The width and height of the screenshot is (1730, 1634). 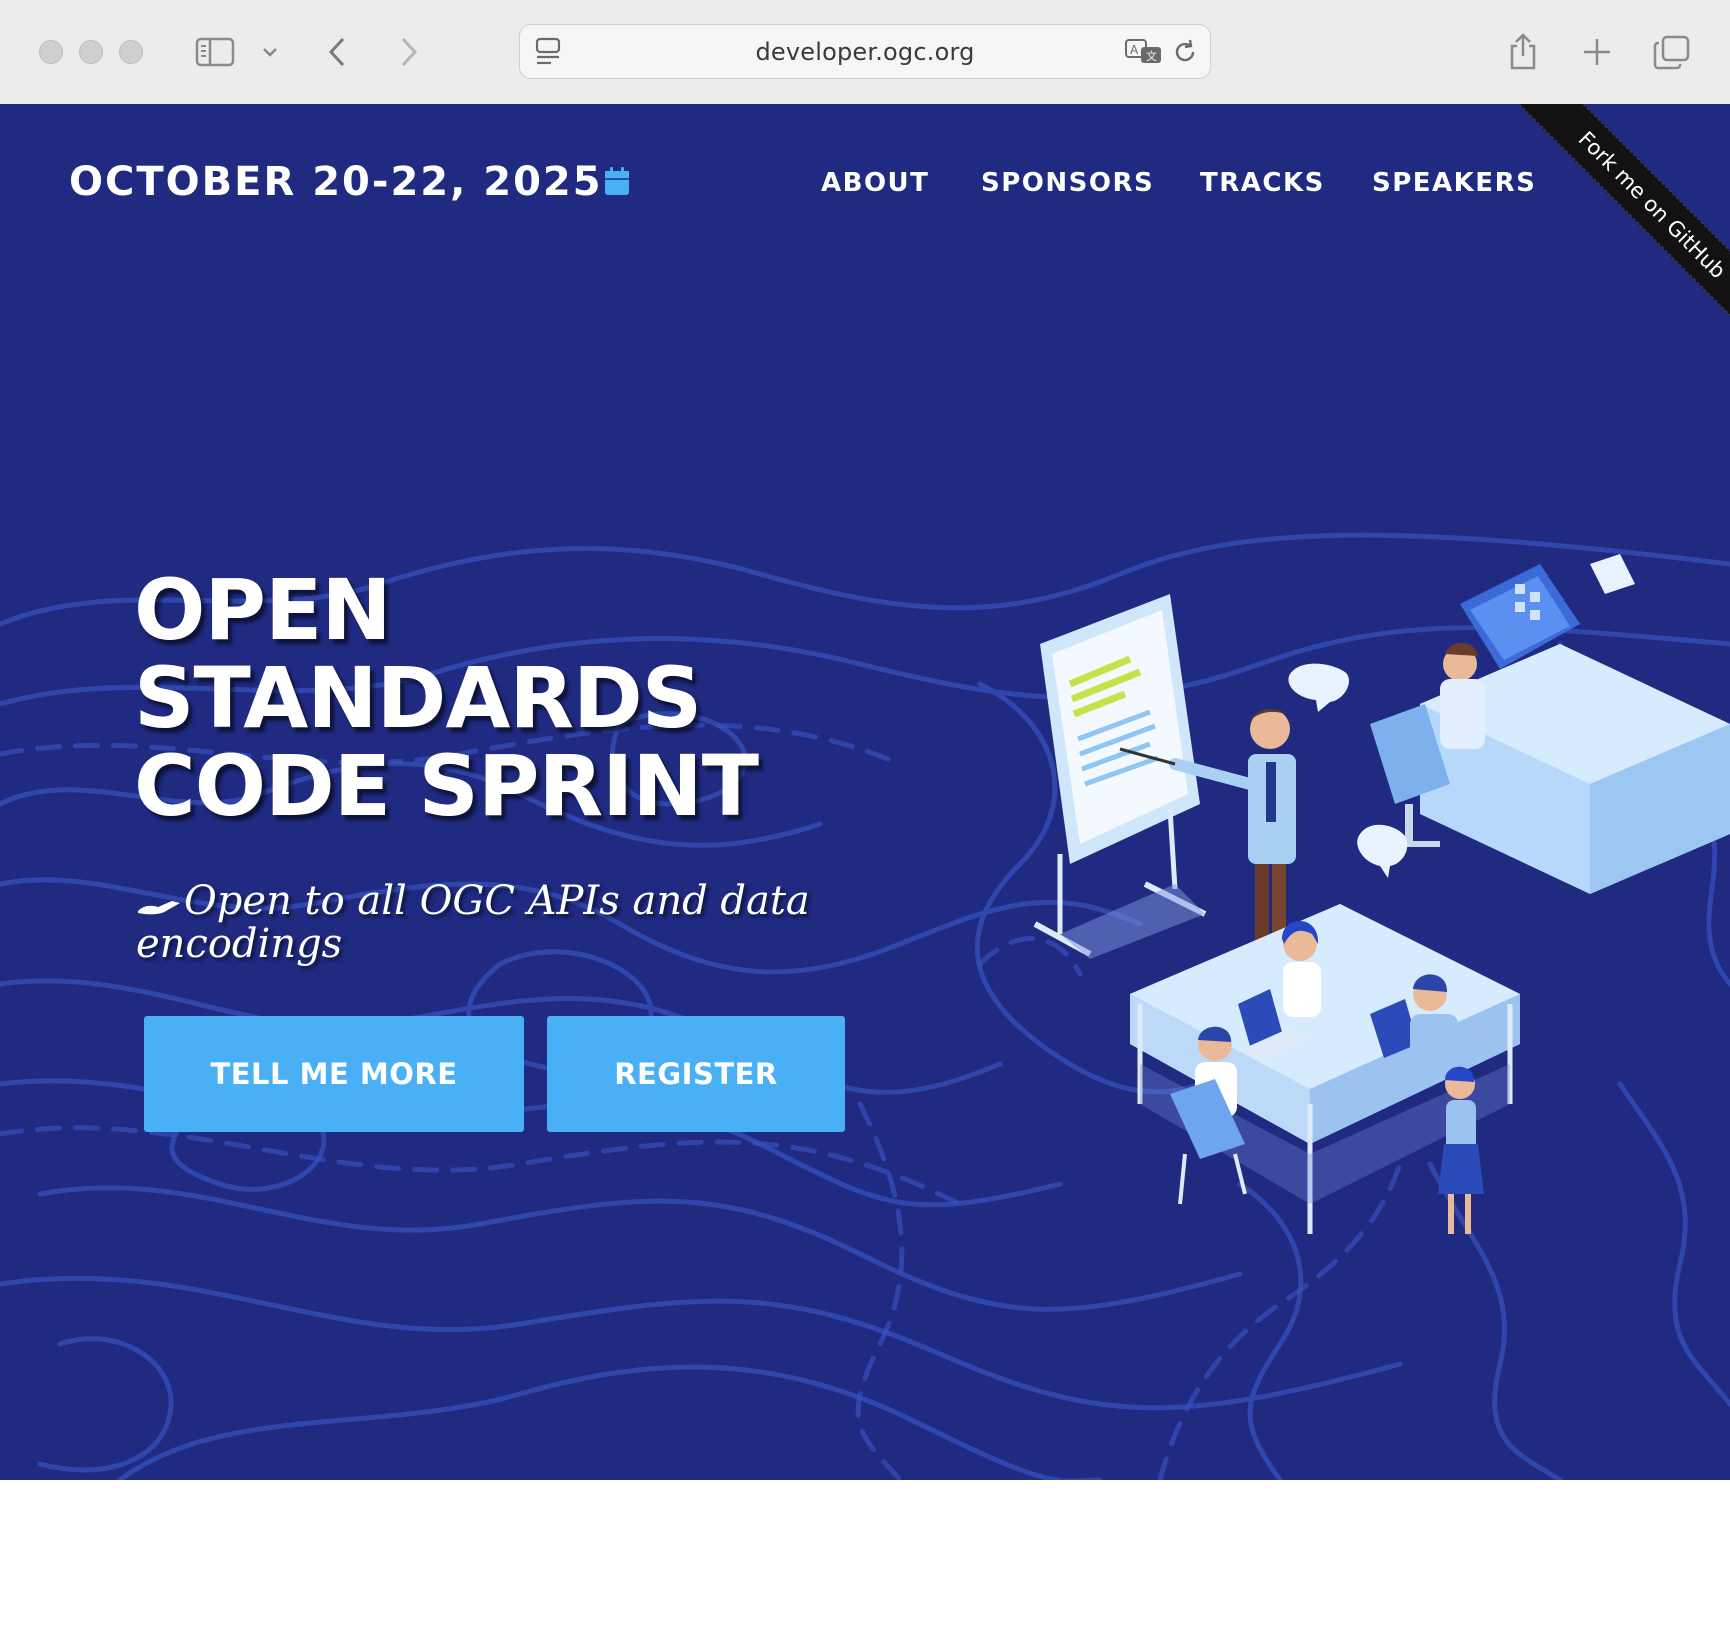 I want to click on lower-desk, so click(x=1325, y=1029).